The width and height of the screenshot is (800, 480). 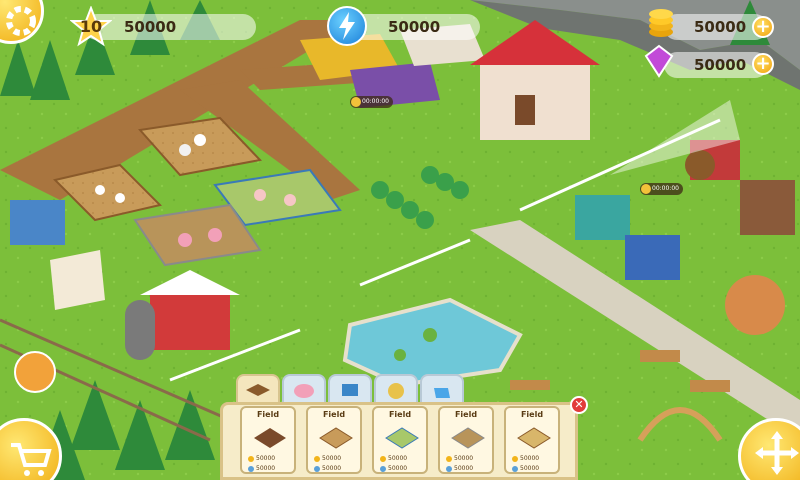 I want to click on plowed-field-icon, so click(x=270, y=438).